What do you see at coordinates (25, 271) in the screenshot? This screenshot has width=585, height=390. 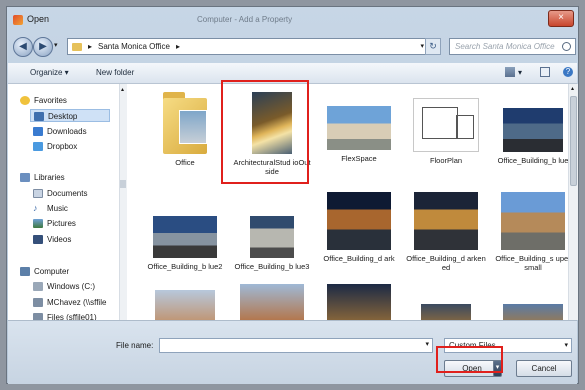 I see `computer-icon` at bounding box center [25, 271].